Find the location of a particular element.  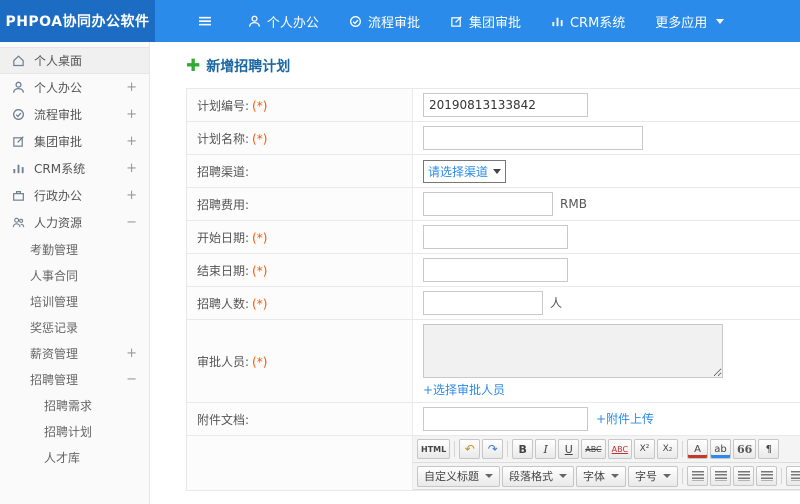

sidebar-item-training: 培训管理 is located at coordinates (74, 301).